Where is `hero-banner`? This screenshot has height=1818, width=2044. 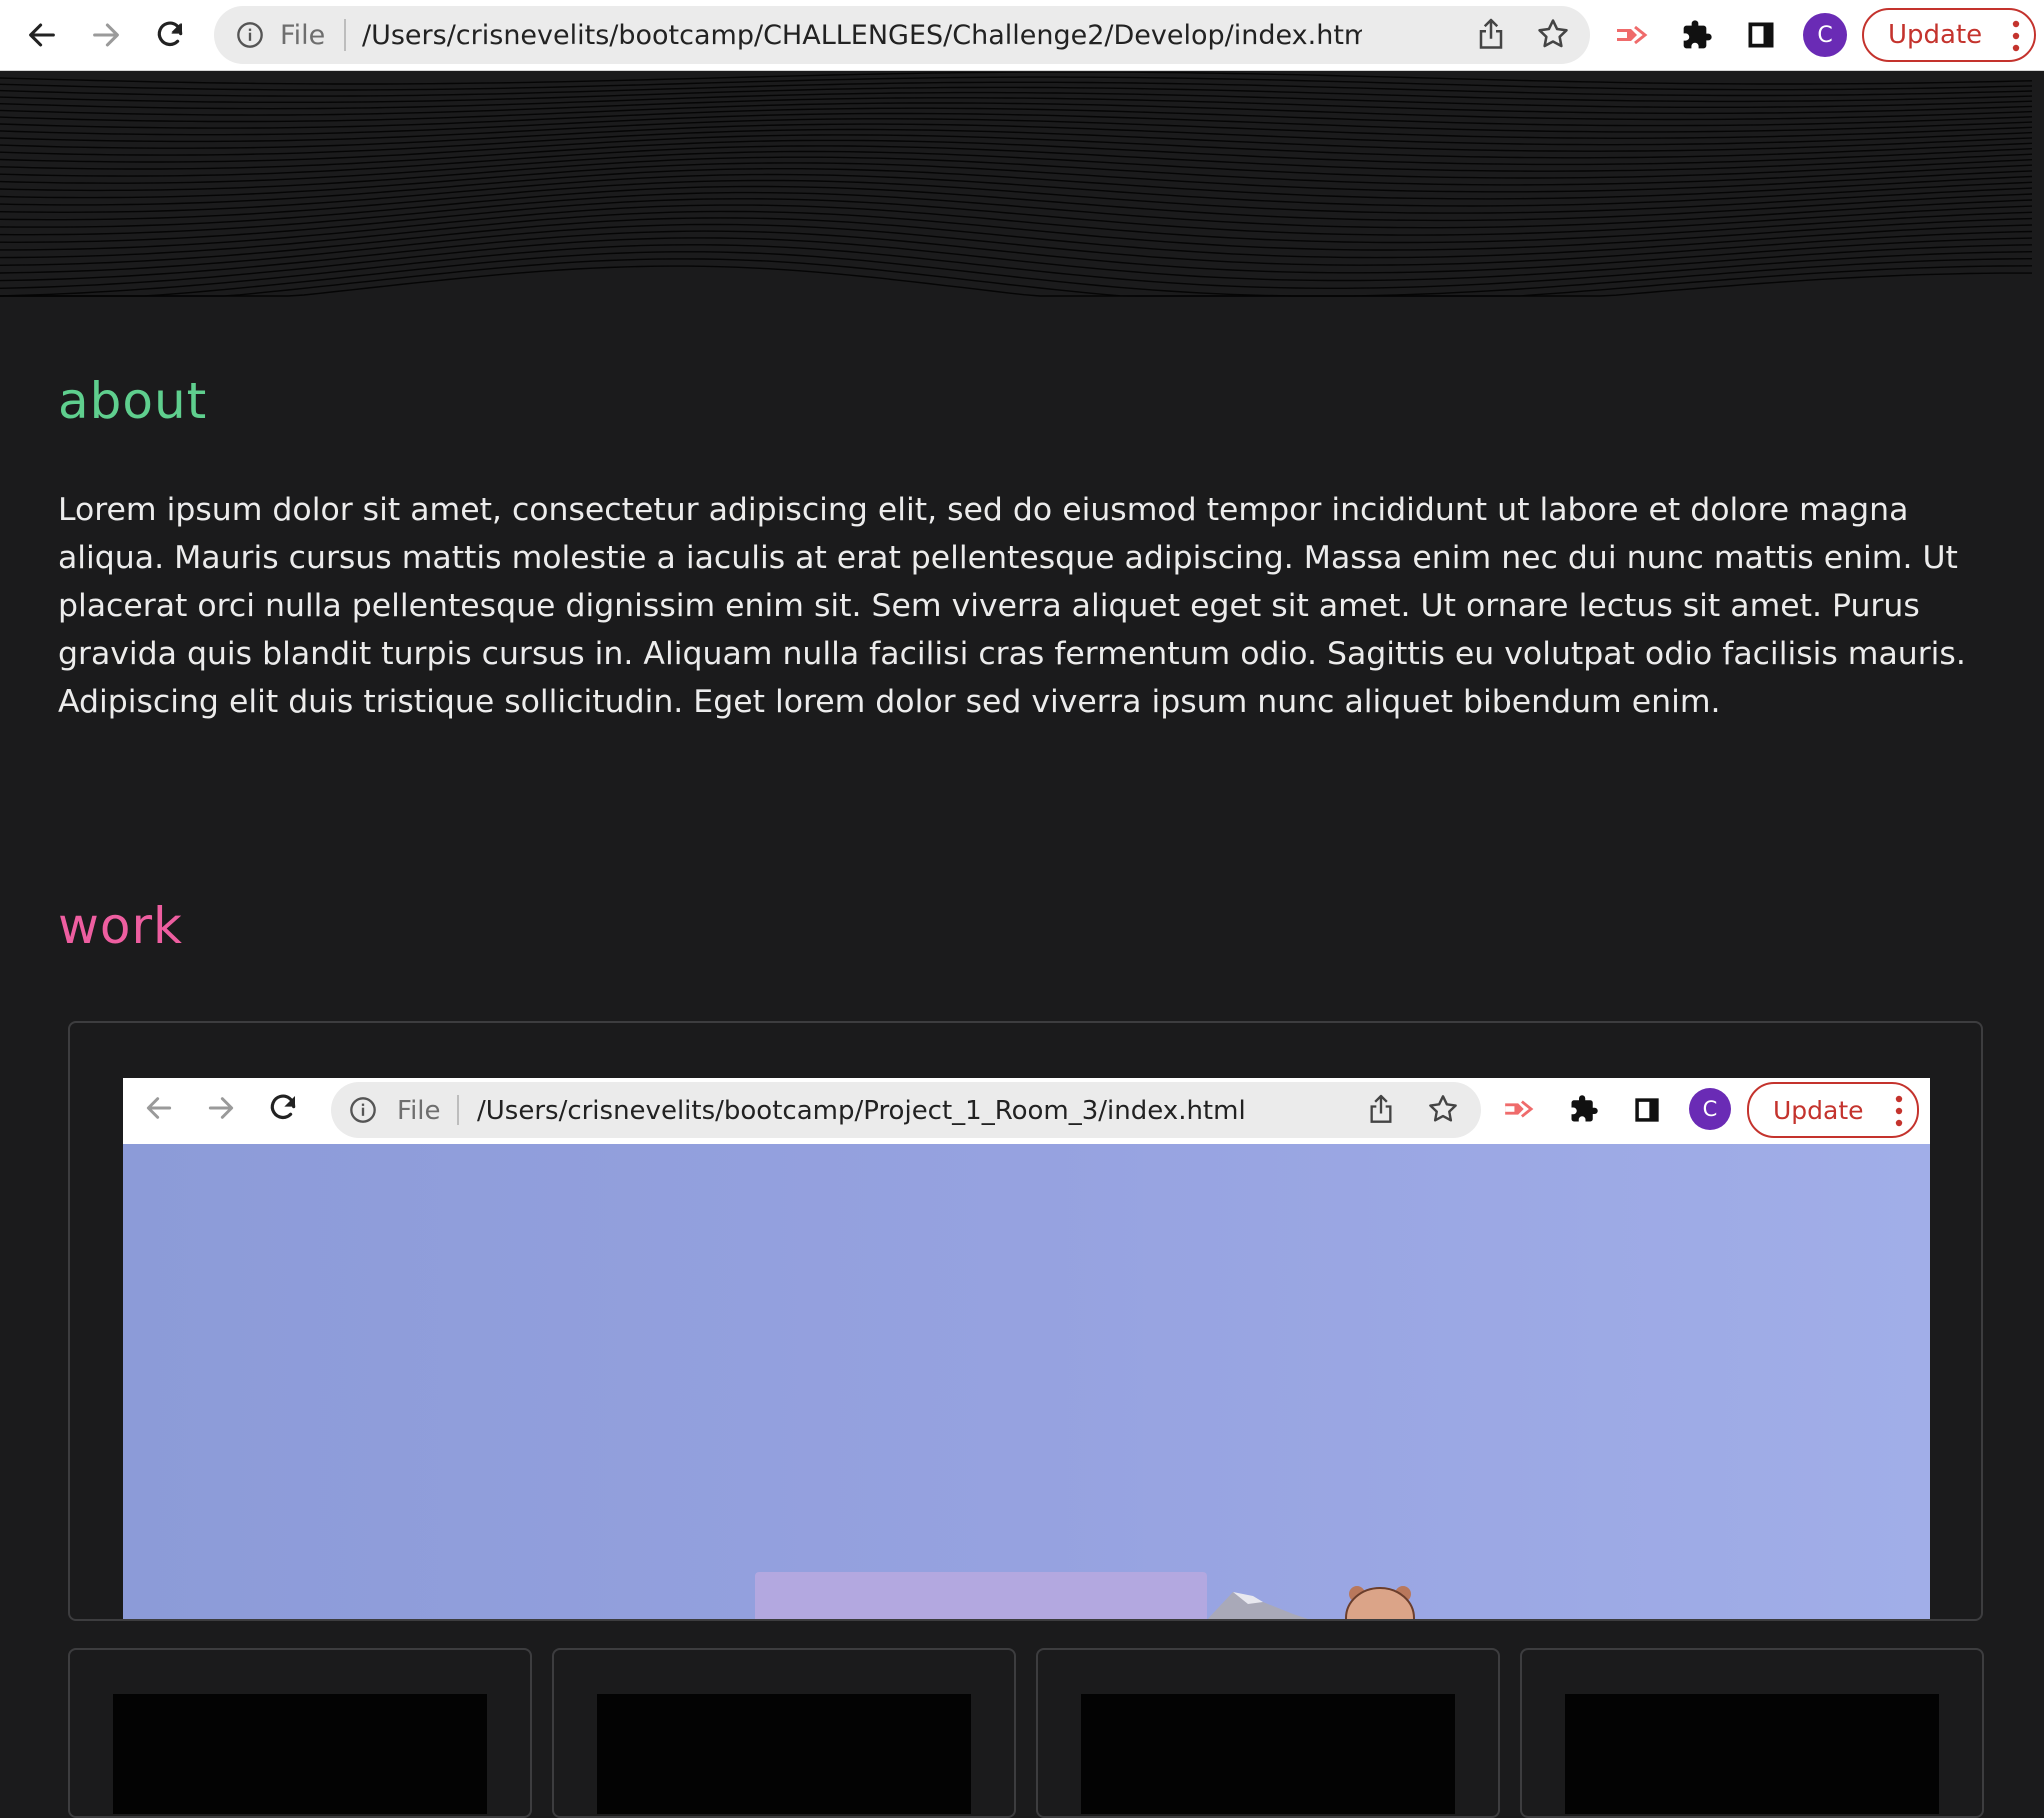
hero-banner is located at coordinates (1022, 185).